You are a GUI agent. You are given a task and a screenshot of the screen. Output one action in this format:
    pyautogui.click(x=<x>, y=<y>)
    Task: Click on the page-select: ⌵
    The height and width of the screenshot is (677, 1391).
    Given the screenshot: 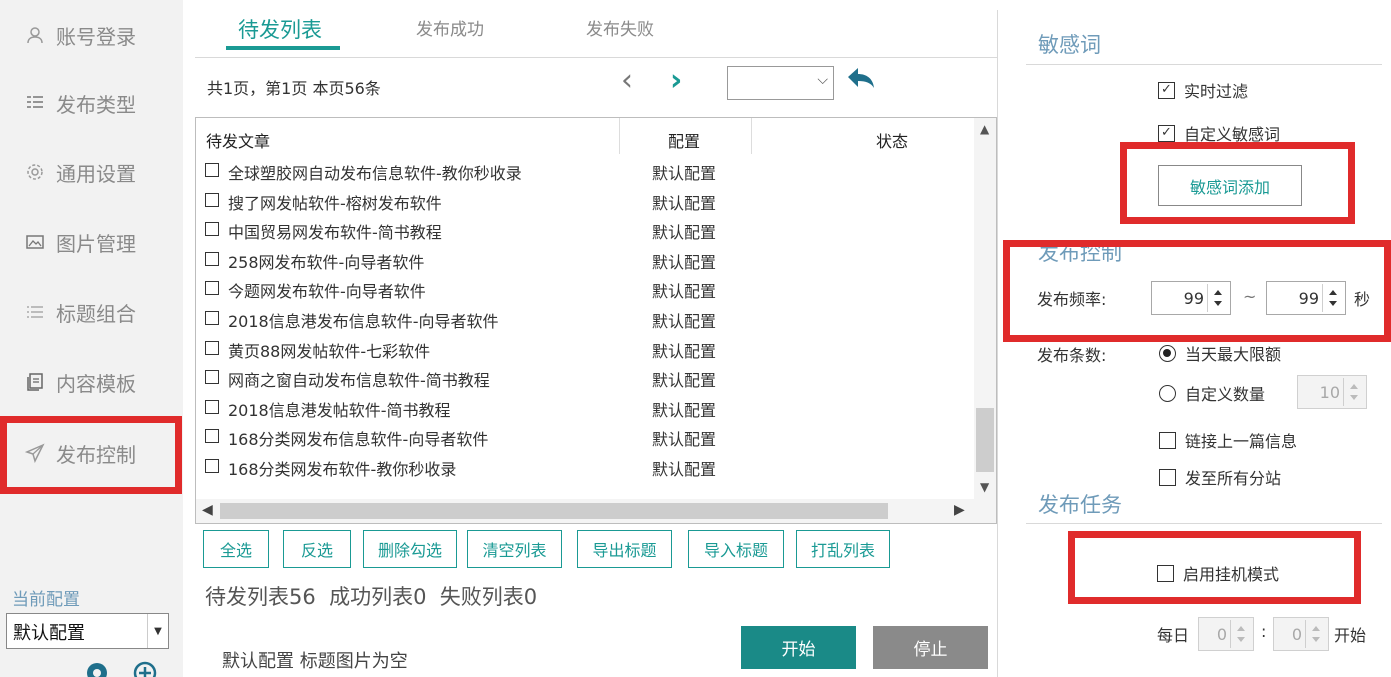 What is the action you would take?
    pyautogui.click(x=780, y=83)
    